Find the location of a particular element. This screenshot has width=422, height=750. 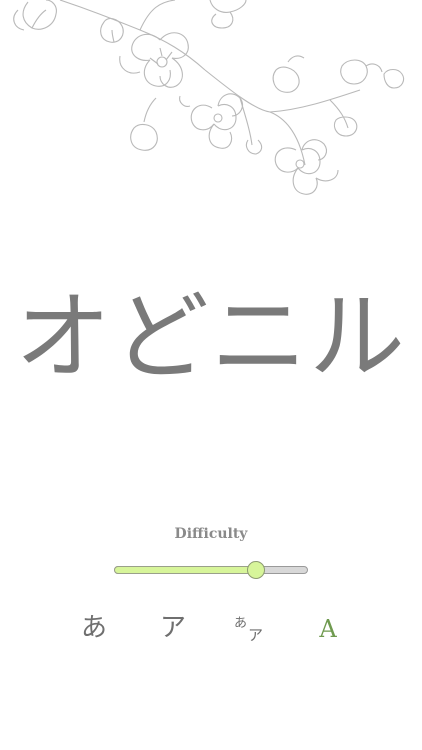

romaji-mode-button: A is located at coordinates (328, 630).